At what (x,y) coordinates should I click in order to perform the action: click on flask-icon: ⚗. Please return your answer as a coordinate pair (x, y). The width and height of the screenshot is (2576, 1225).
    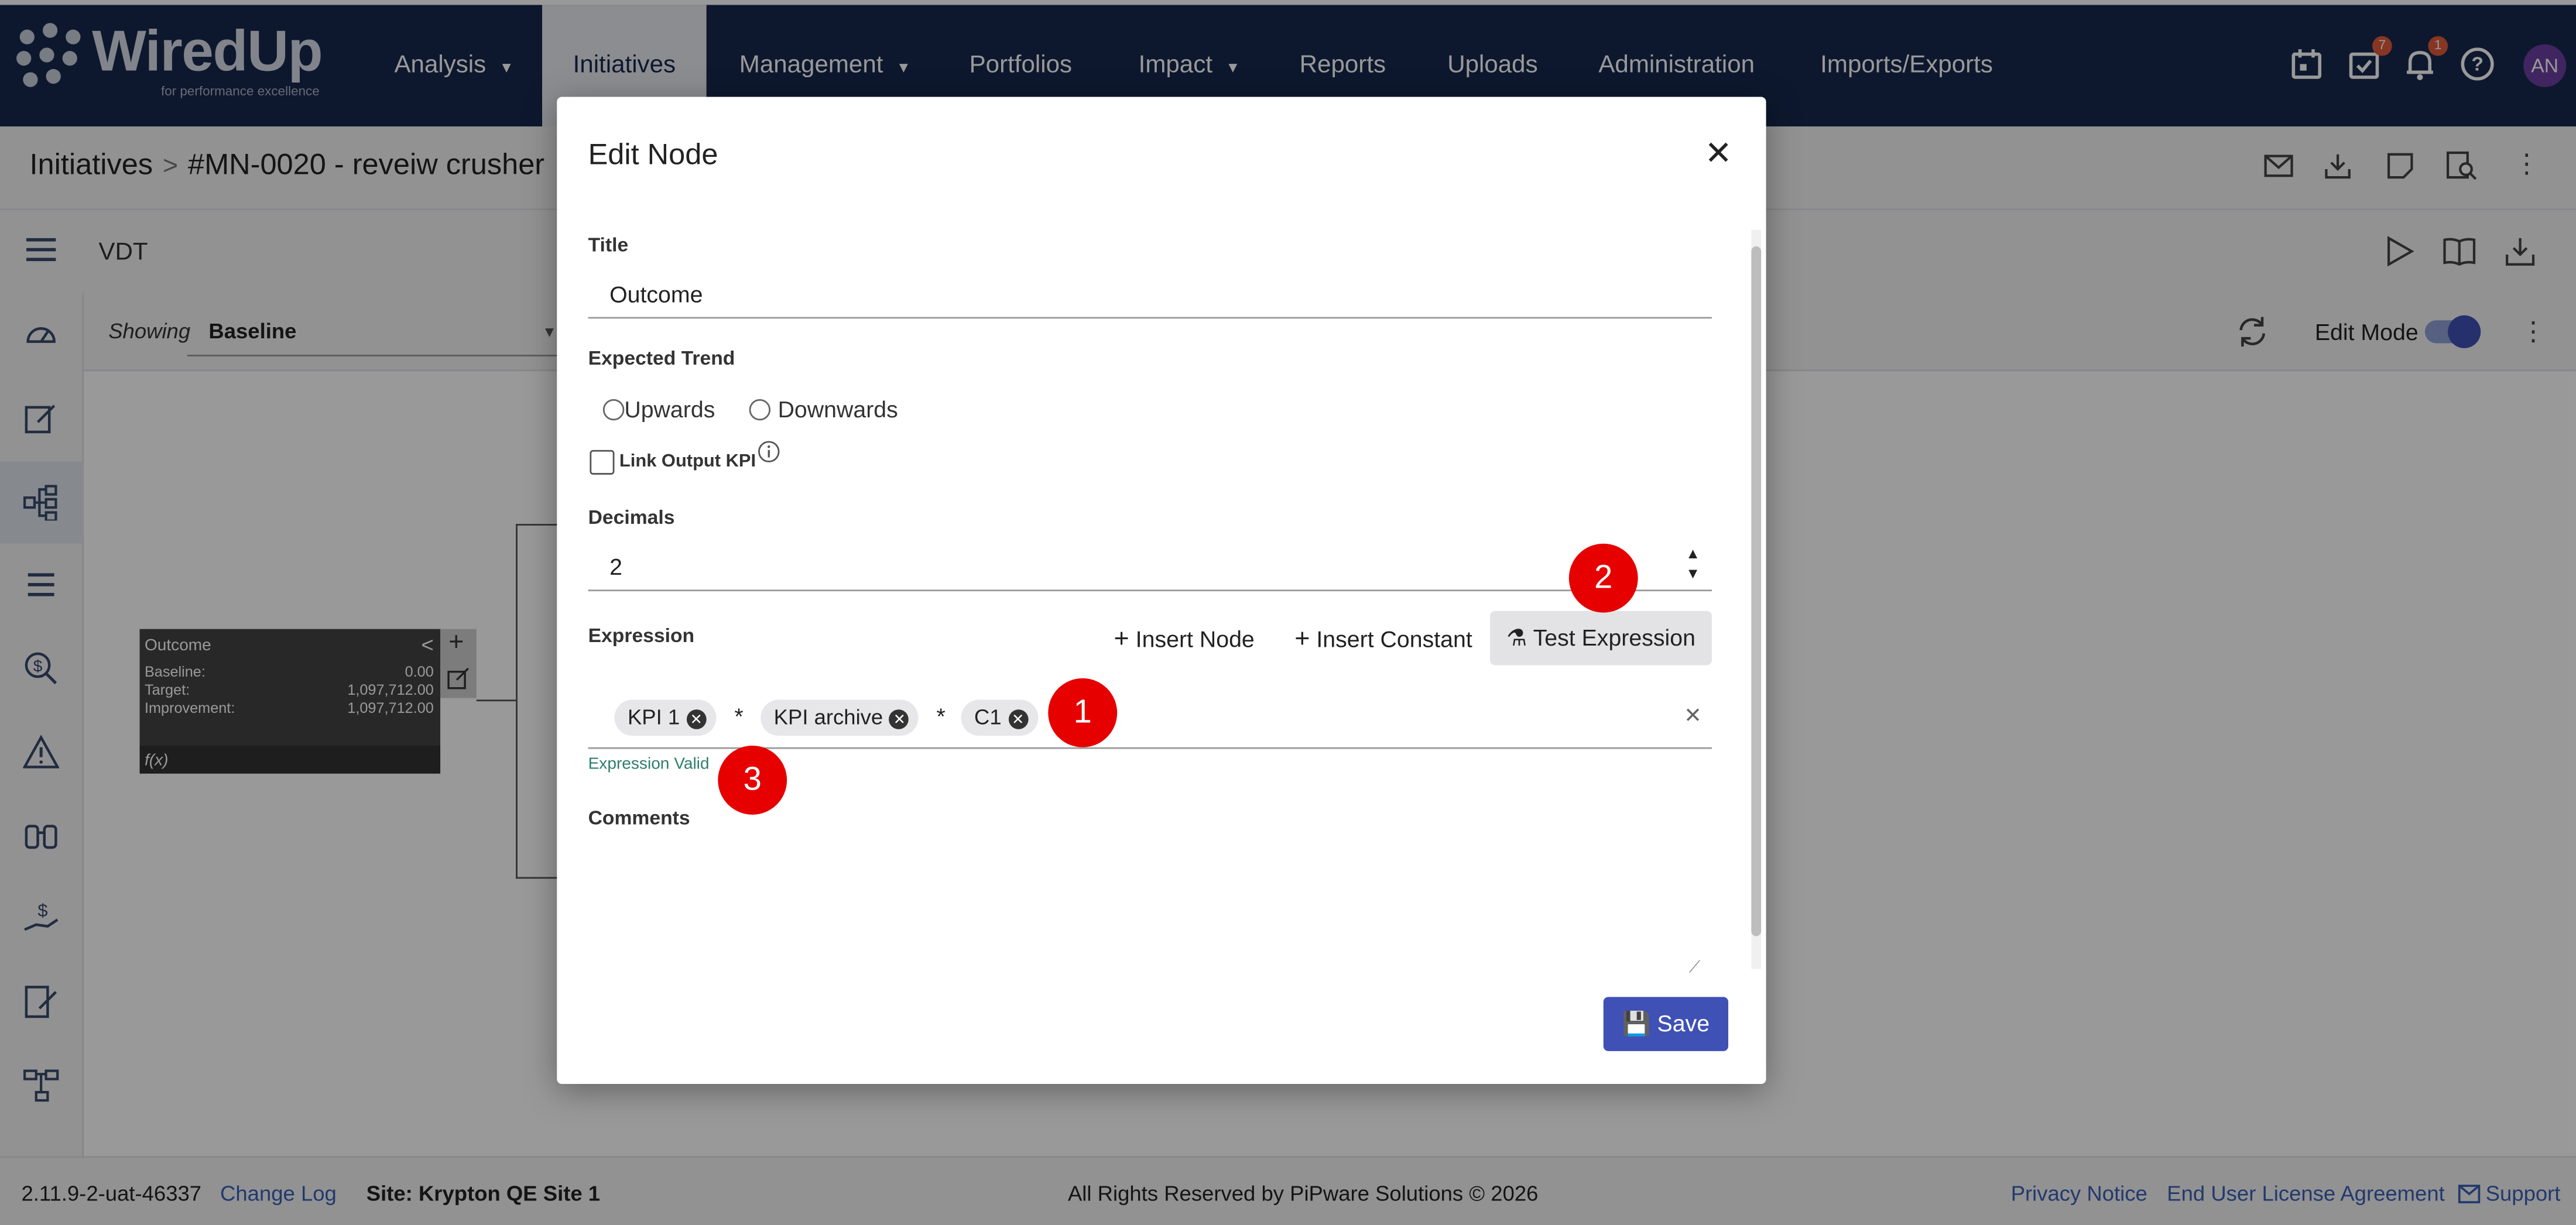
    Looking at the image, I should click on (1516, 638).